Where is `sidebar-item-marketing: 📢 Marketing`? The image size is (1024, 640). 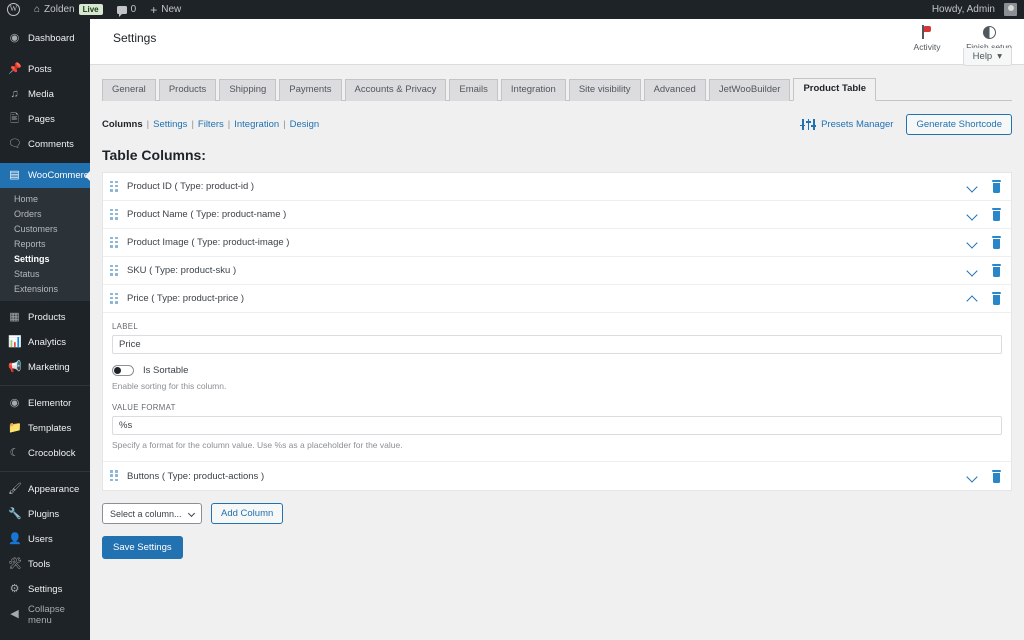
sidebar-item-marketing: 📢 Marketing is located at coordinates (45, 367).